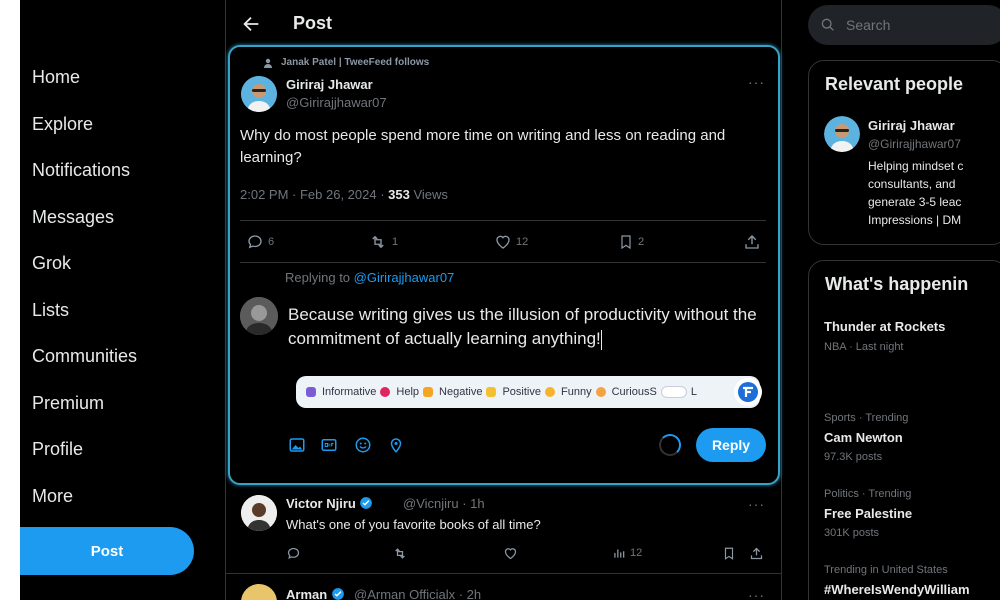 The height and width of the screenshot is (600, 1000). I want to click on ext-option-curious: CuriousS, so click(634, 392).